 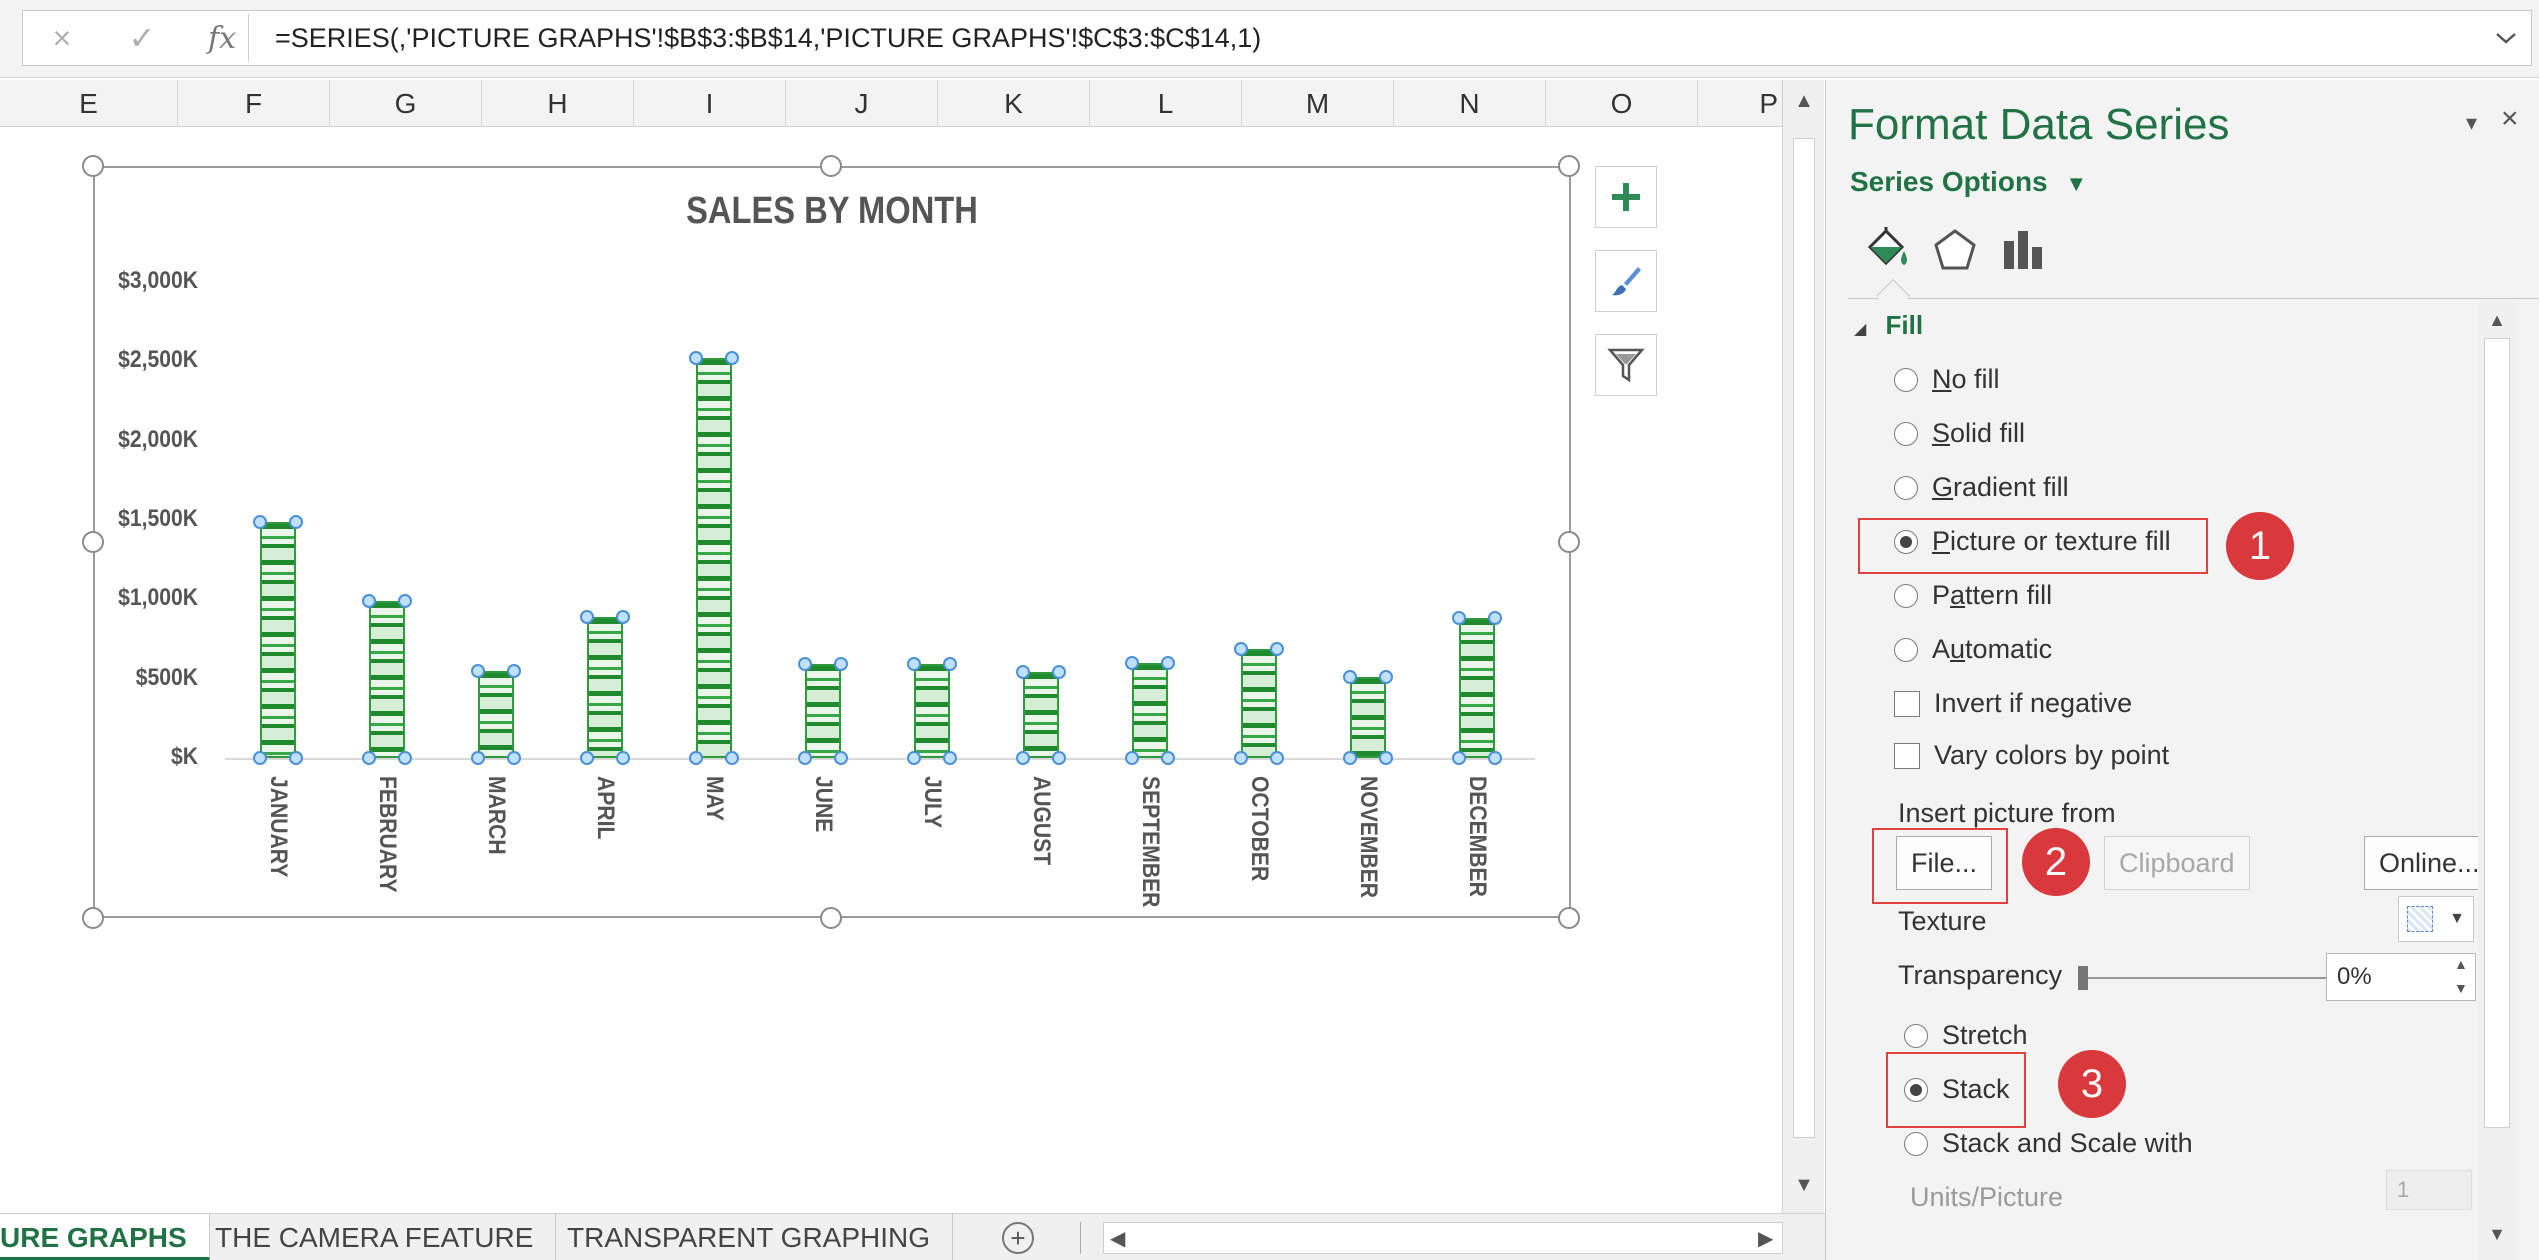 I want to click on stretch-radio, so click(x=1916, y=1035).